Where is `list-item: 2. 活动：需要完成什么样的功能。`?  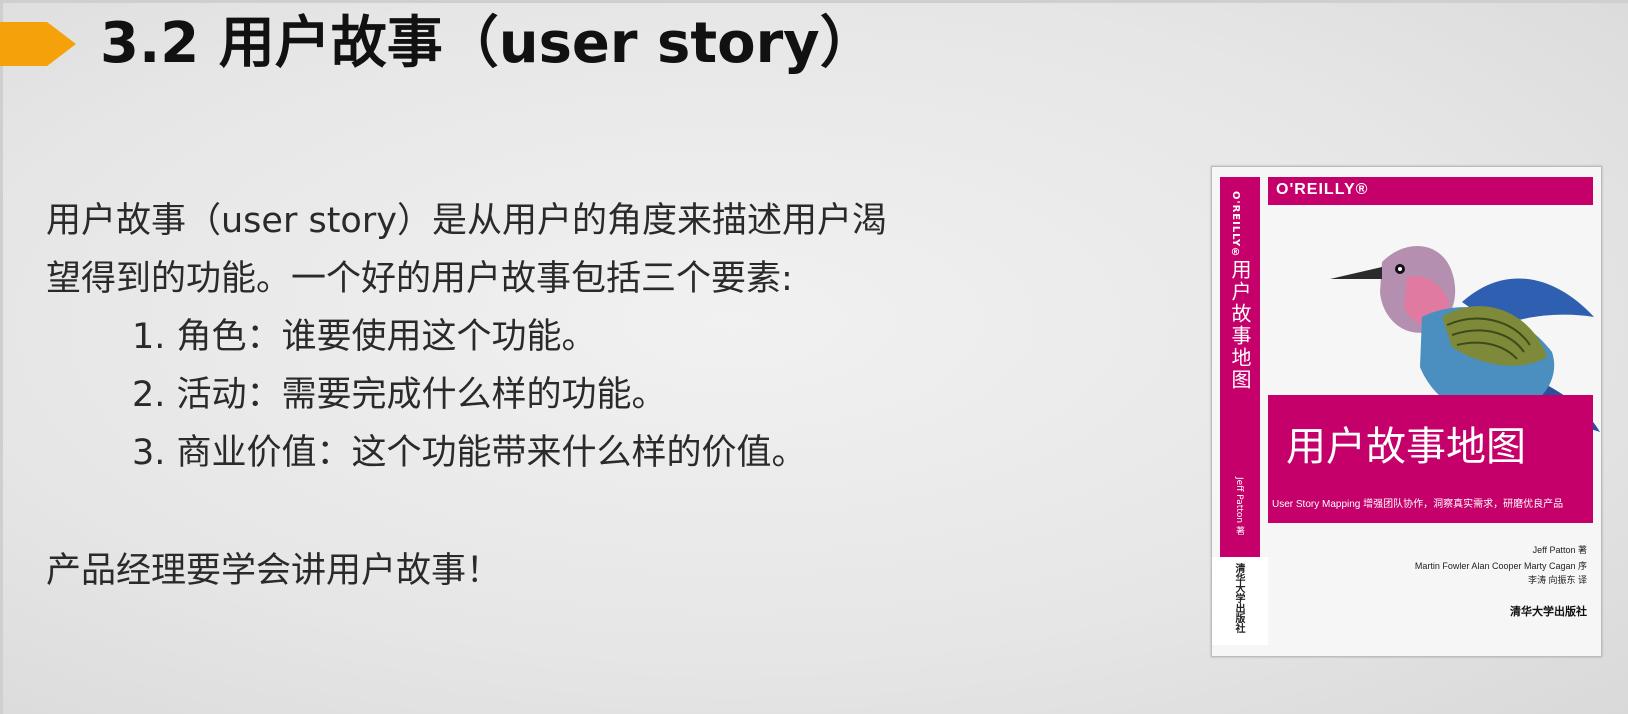 list-item: 2. 活动：需要完成什么样的功能。 is located at coordinates (399, 395).